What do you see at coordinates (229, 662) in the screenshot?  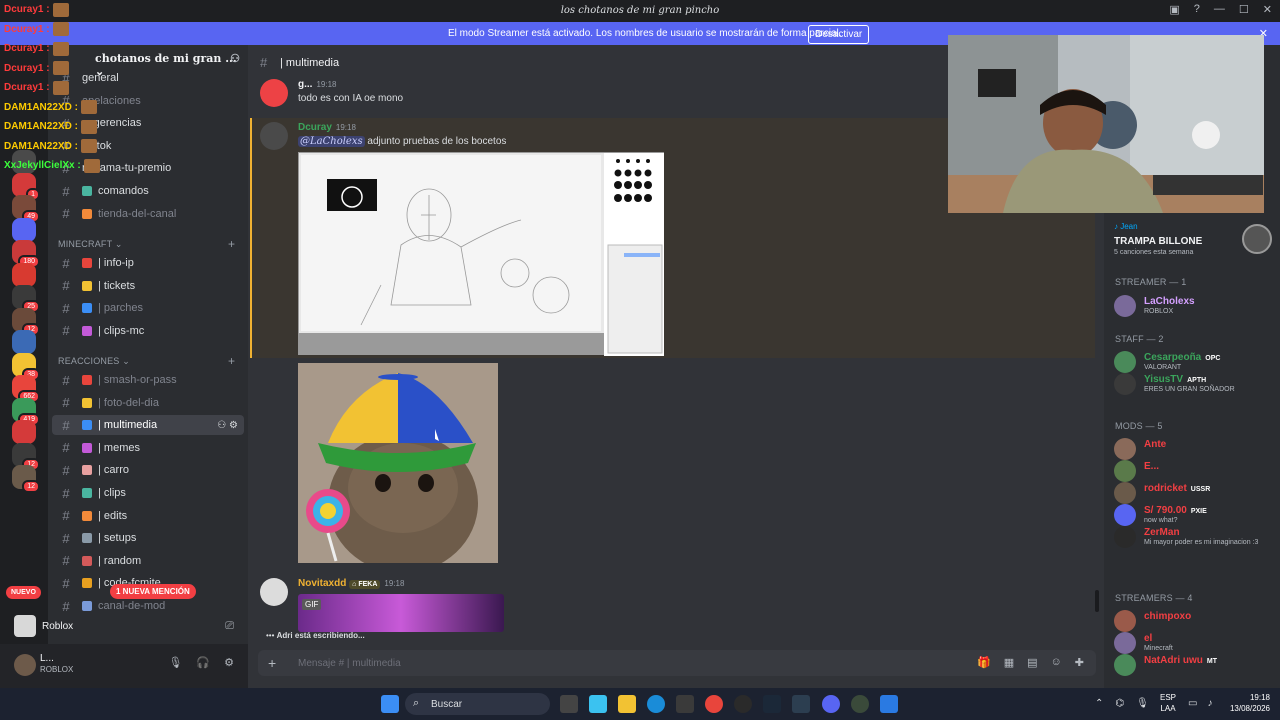 I see `gear-icon: ⚙` at bounding box center [229, 662].